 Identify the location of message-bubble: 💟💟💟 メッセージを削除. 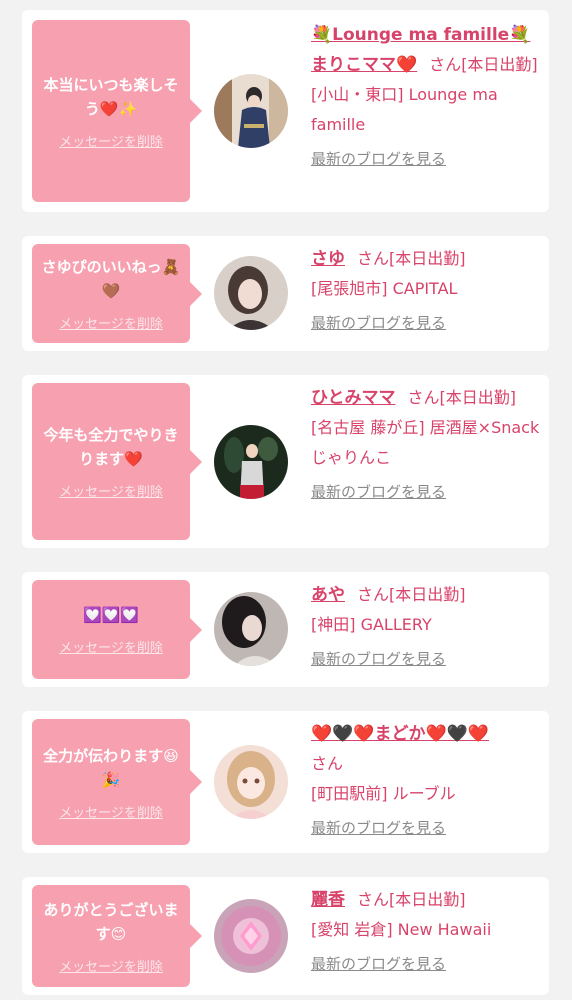
(117, 629).